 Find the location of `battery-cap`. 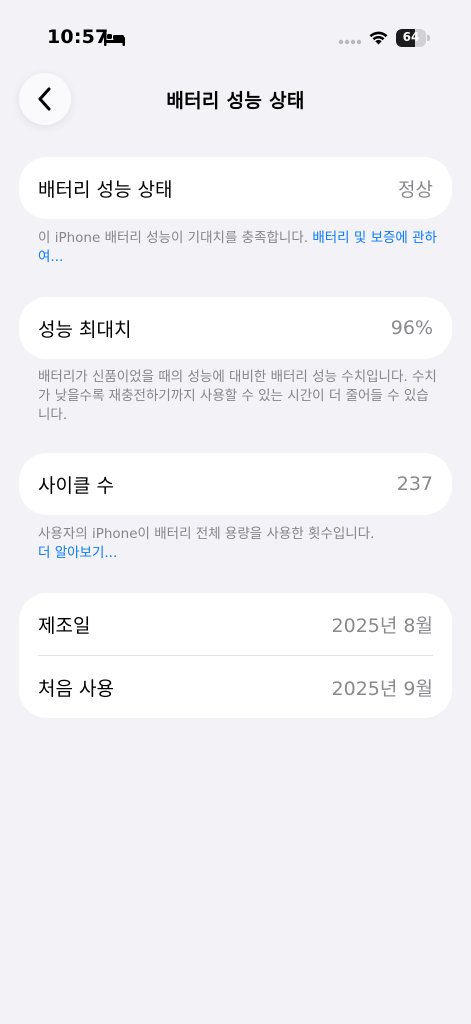

battery-cap is located at coordinates (428, 38).